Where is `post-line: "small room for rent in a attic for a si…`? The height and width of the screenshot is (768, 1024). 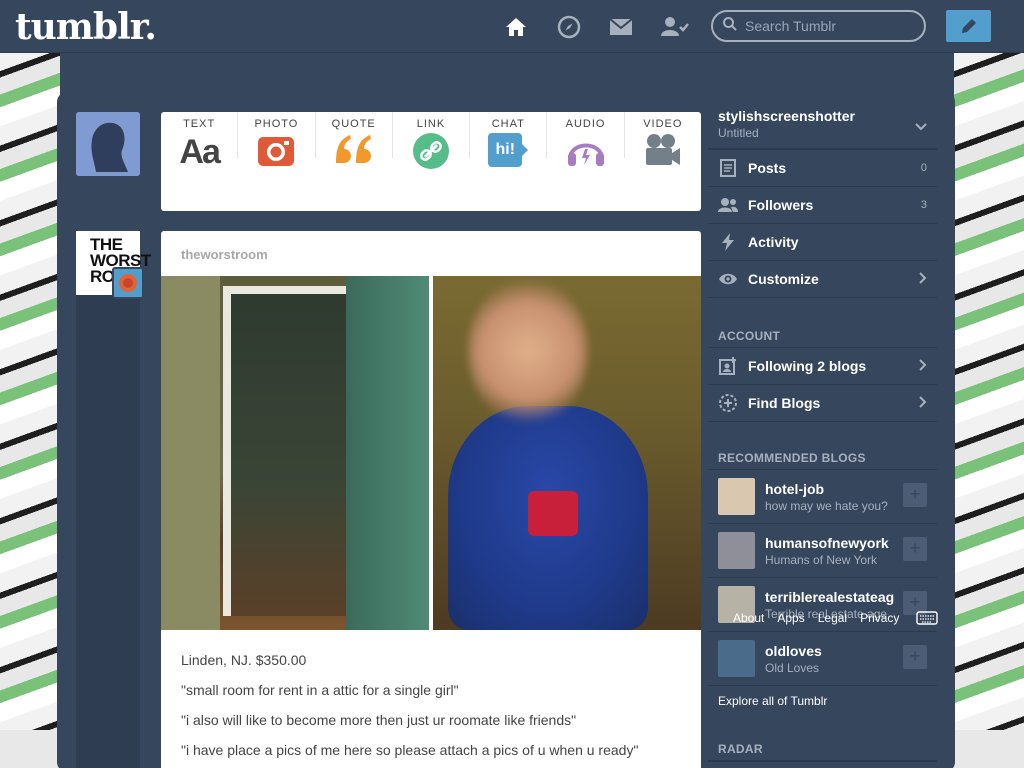
post-line: "small room for rent in a attic for a si… is located at coordinates (320, 690).